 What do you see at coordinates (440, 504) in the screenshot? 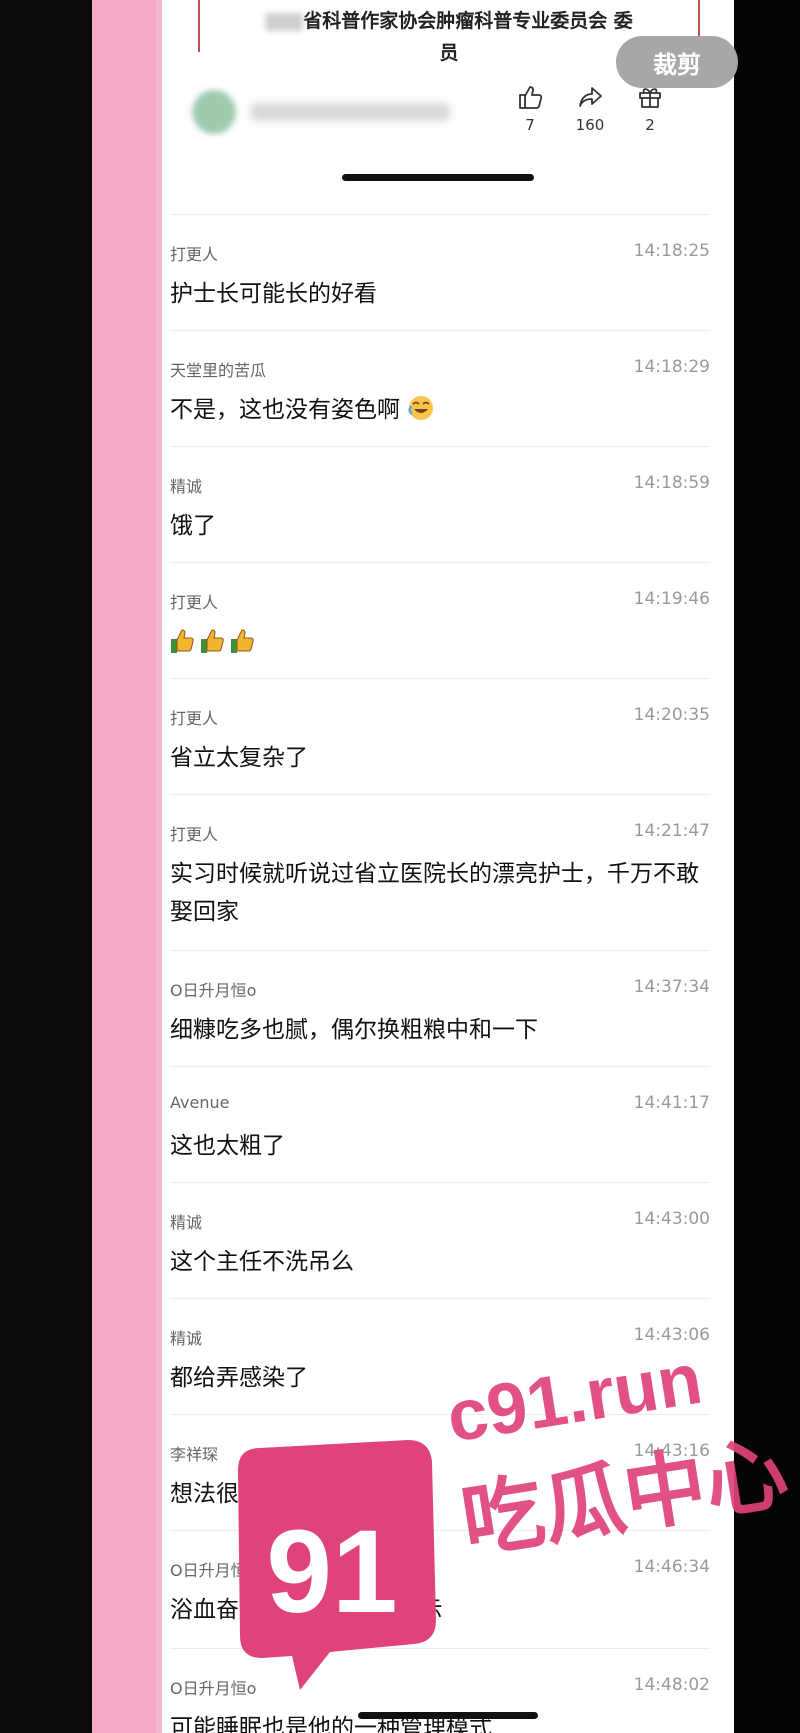
I see `comment-item: 精诚 14:18:59 饿了` at bounding box center [440, 504].